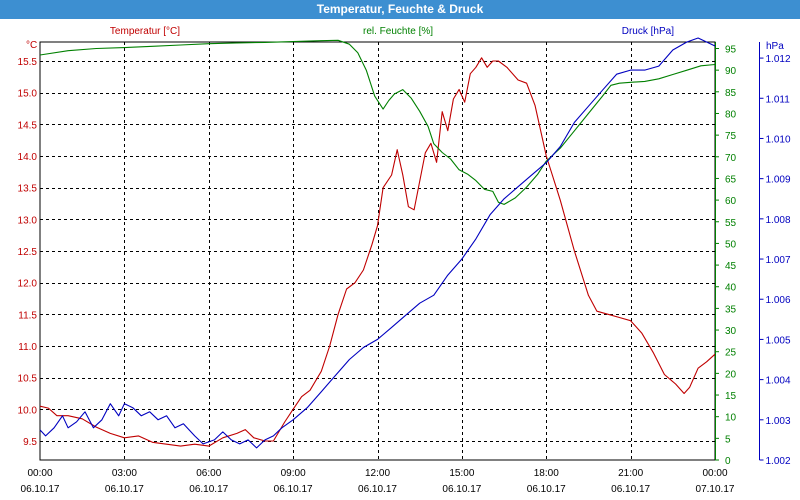  What do you see at coordinates (28, 62) in the screenshot?
I see `temperature-tick-label: 15.5` at bounding box center [28, 62].